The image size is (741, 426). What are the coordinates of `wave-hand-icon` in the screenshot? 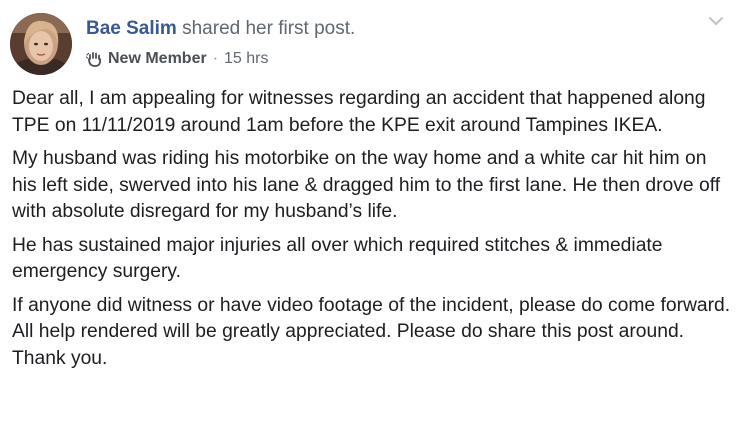 It's located at (94, 59).